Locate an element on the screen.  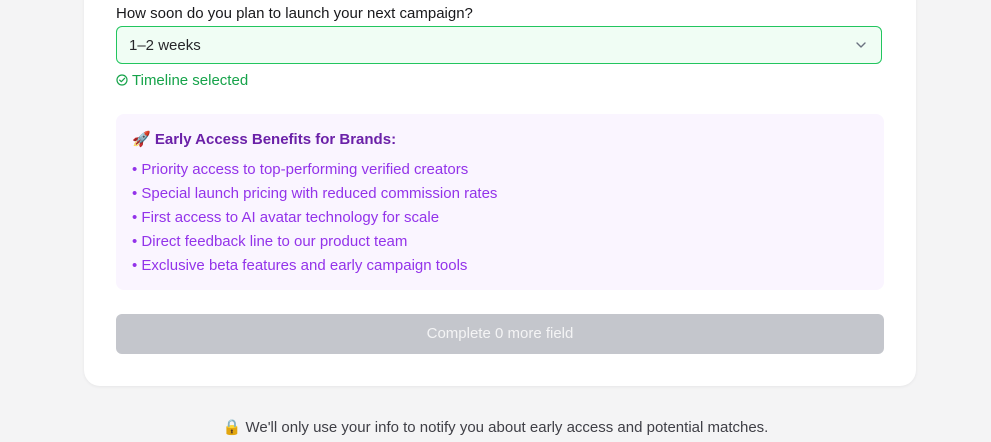
timeline-status: Timeline selected is located at coordinates (182, 80).